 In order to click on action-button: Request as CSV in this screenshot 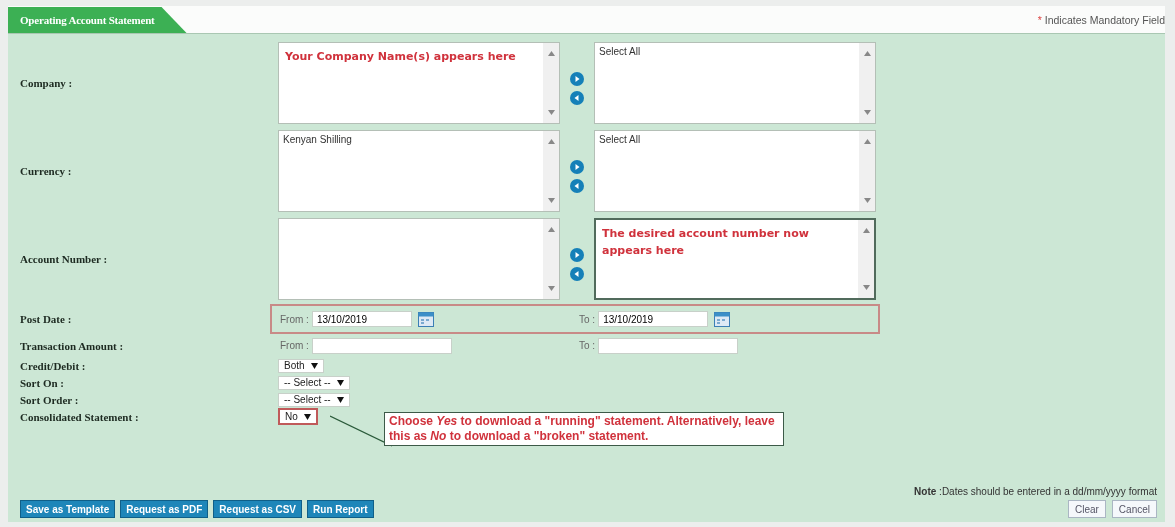, I will do `click(258, 509)`.